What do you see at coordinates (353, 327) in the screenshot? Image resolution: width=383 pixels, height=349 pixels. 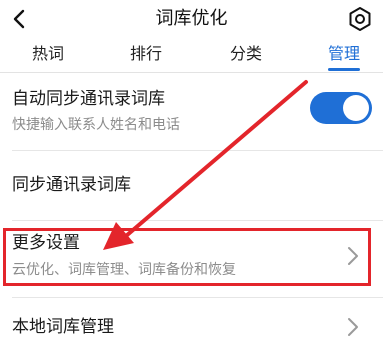 I see `chevron-right-icon` at bounding box center [353, 327].